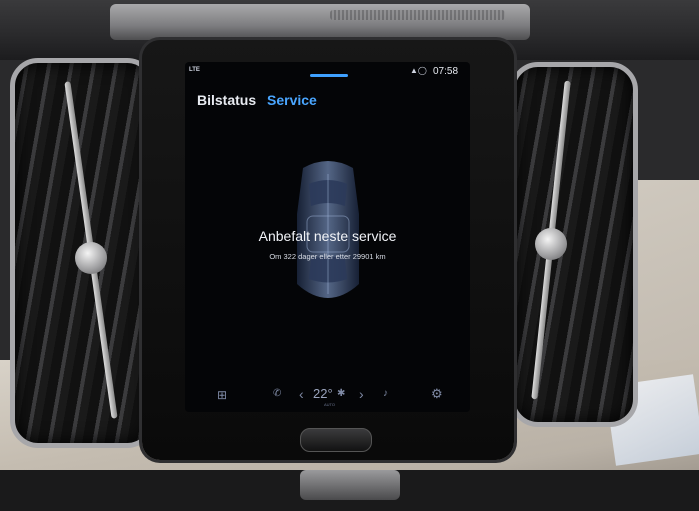  What do you see at coordinates (292, 100) in the screenshot?
I see `tab-service: Service` at bounding box center [292, 100].